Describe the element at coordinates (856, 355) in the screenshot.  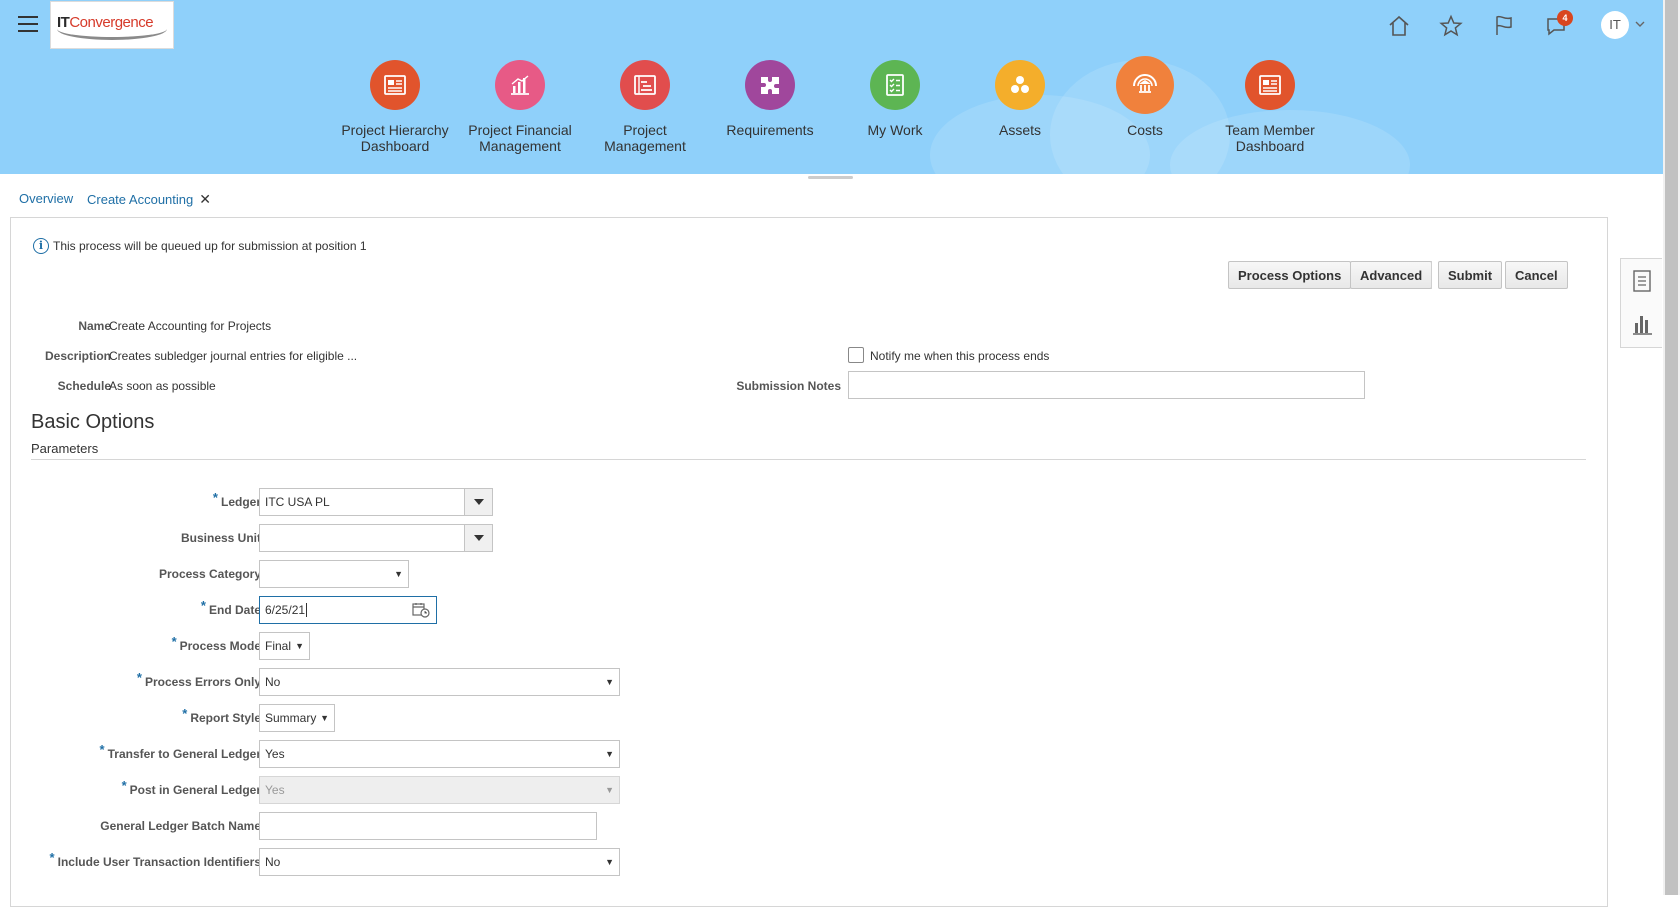
I see `notify-checkbox` at that location.